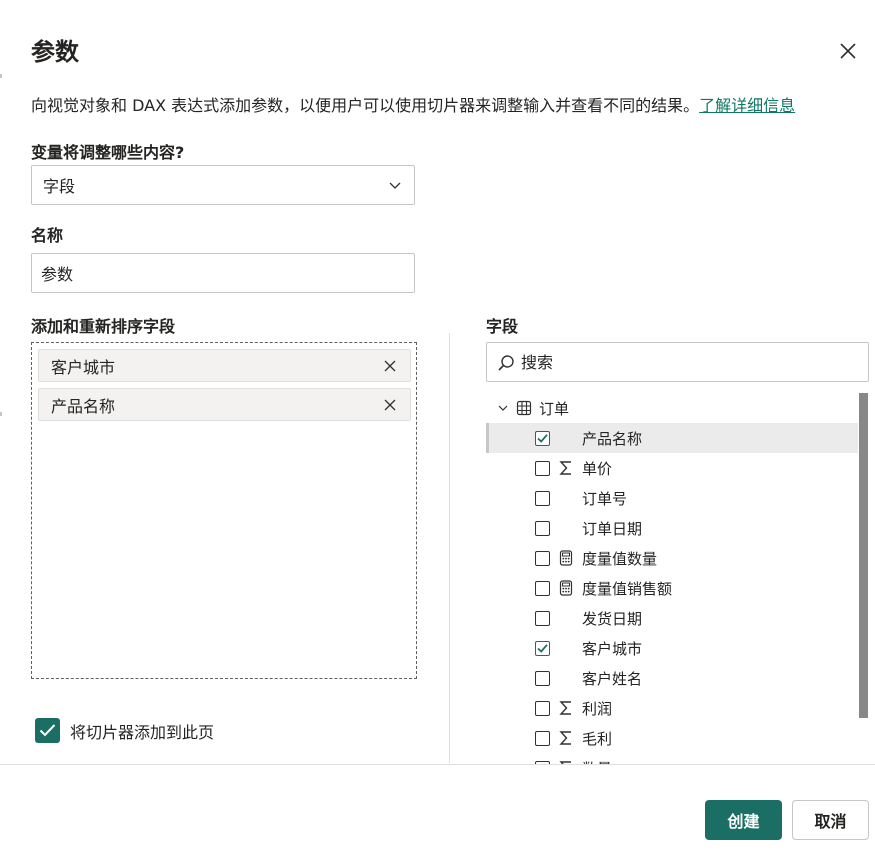 Image resolution: width=875 pixels, height=858 pixels. Describe the element at coordinates (612, 529) in the screenshot. I see `field-label: 订单日期` at that location.